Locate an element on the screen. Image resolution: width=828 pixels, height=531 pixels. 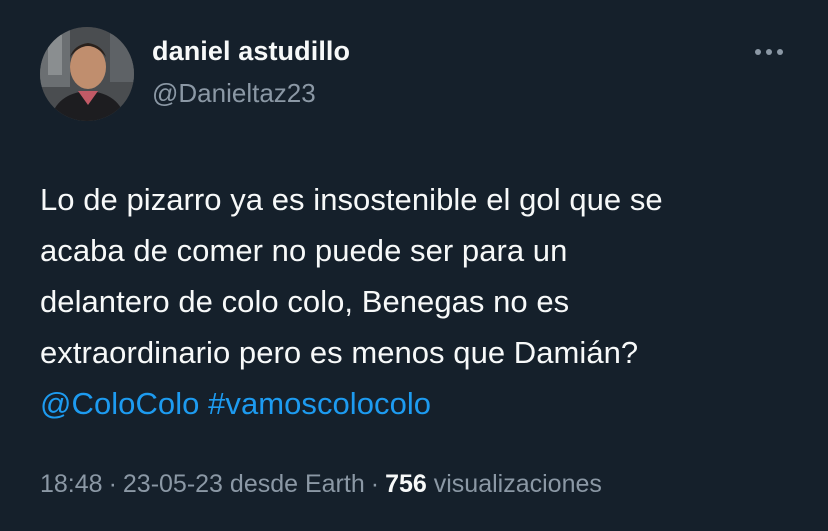
more-options-button is located at coordinates (769, 52).